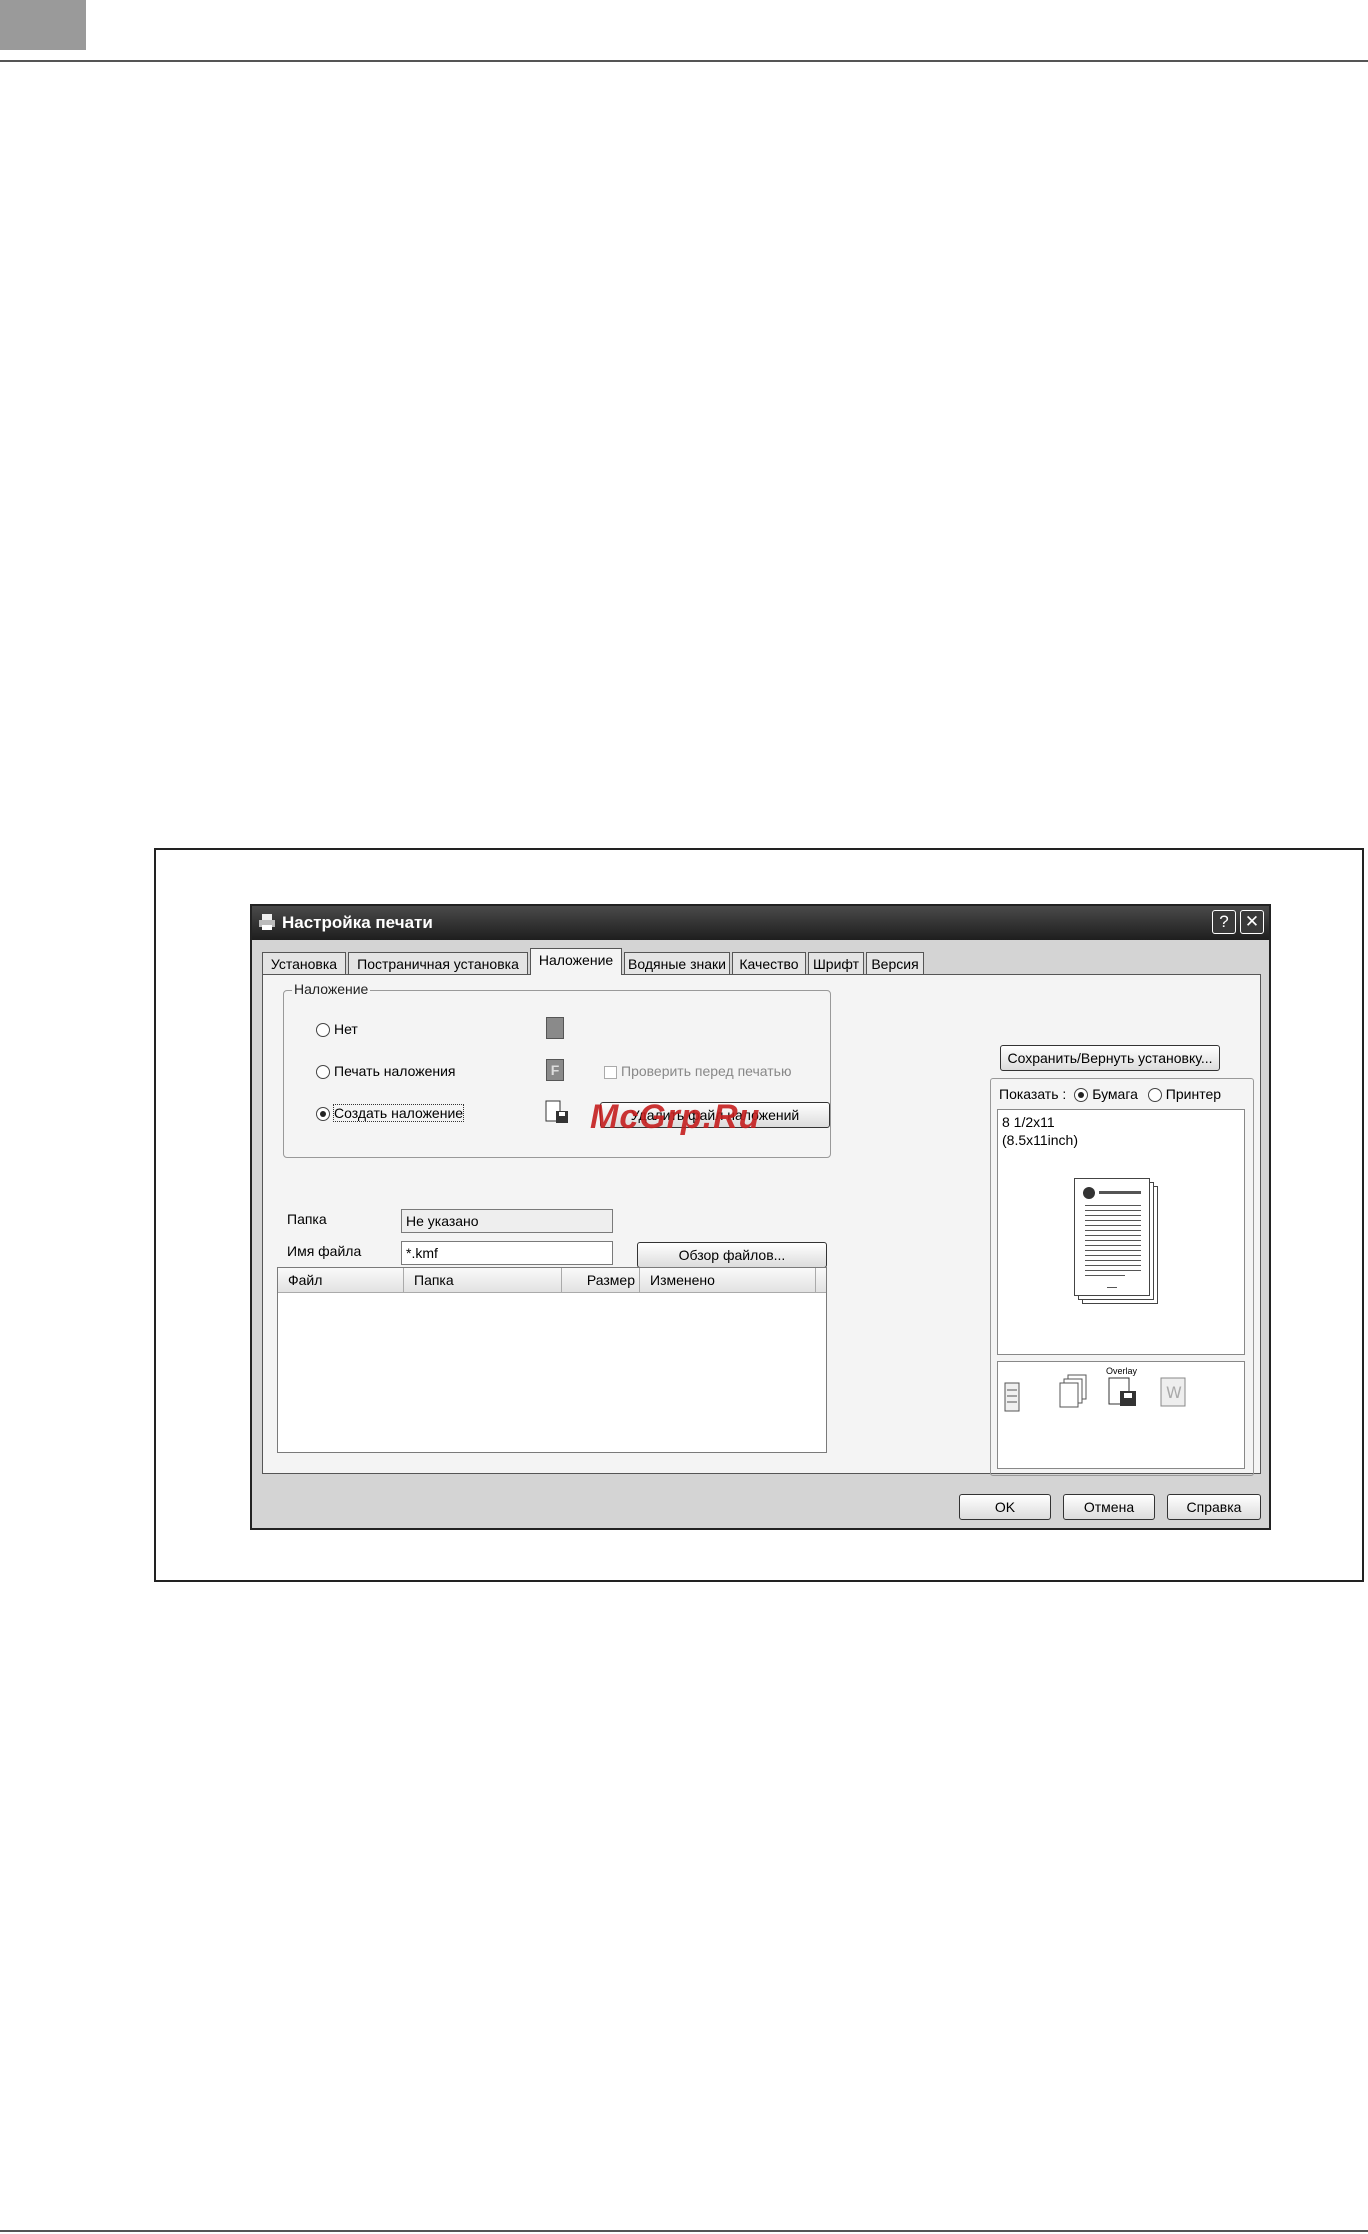 This screenshot has height=2234, width=1368. Describe the element at coordinates (395, 1071) in the screenshot. I see `radio-print-label: Печать наложения` at that location.